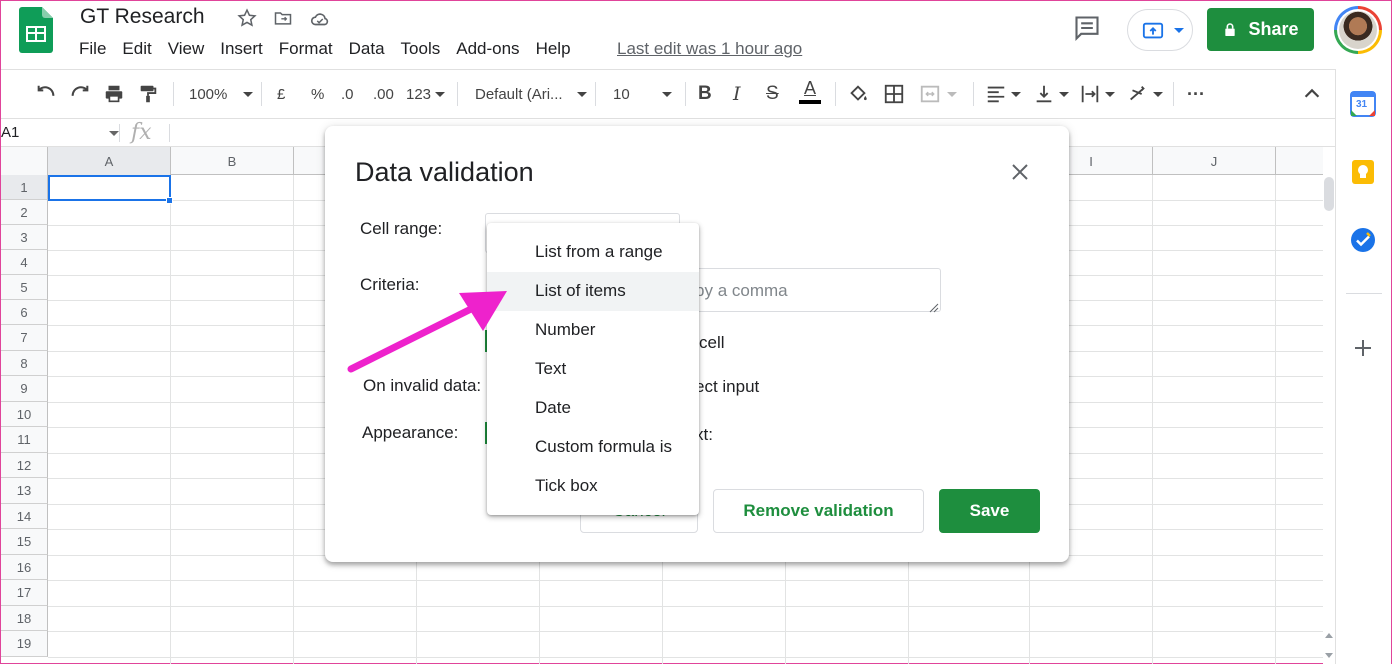 Image resolution: width=1392 pixels, height=664 pixels. Describe the element at coordinates (1312, 94) in the screenshot. I see `collapse-toolbar-icon` at that location.